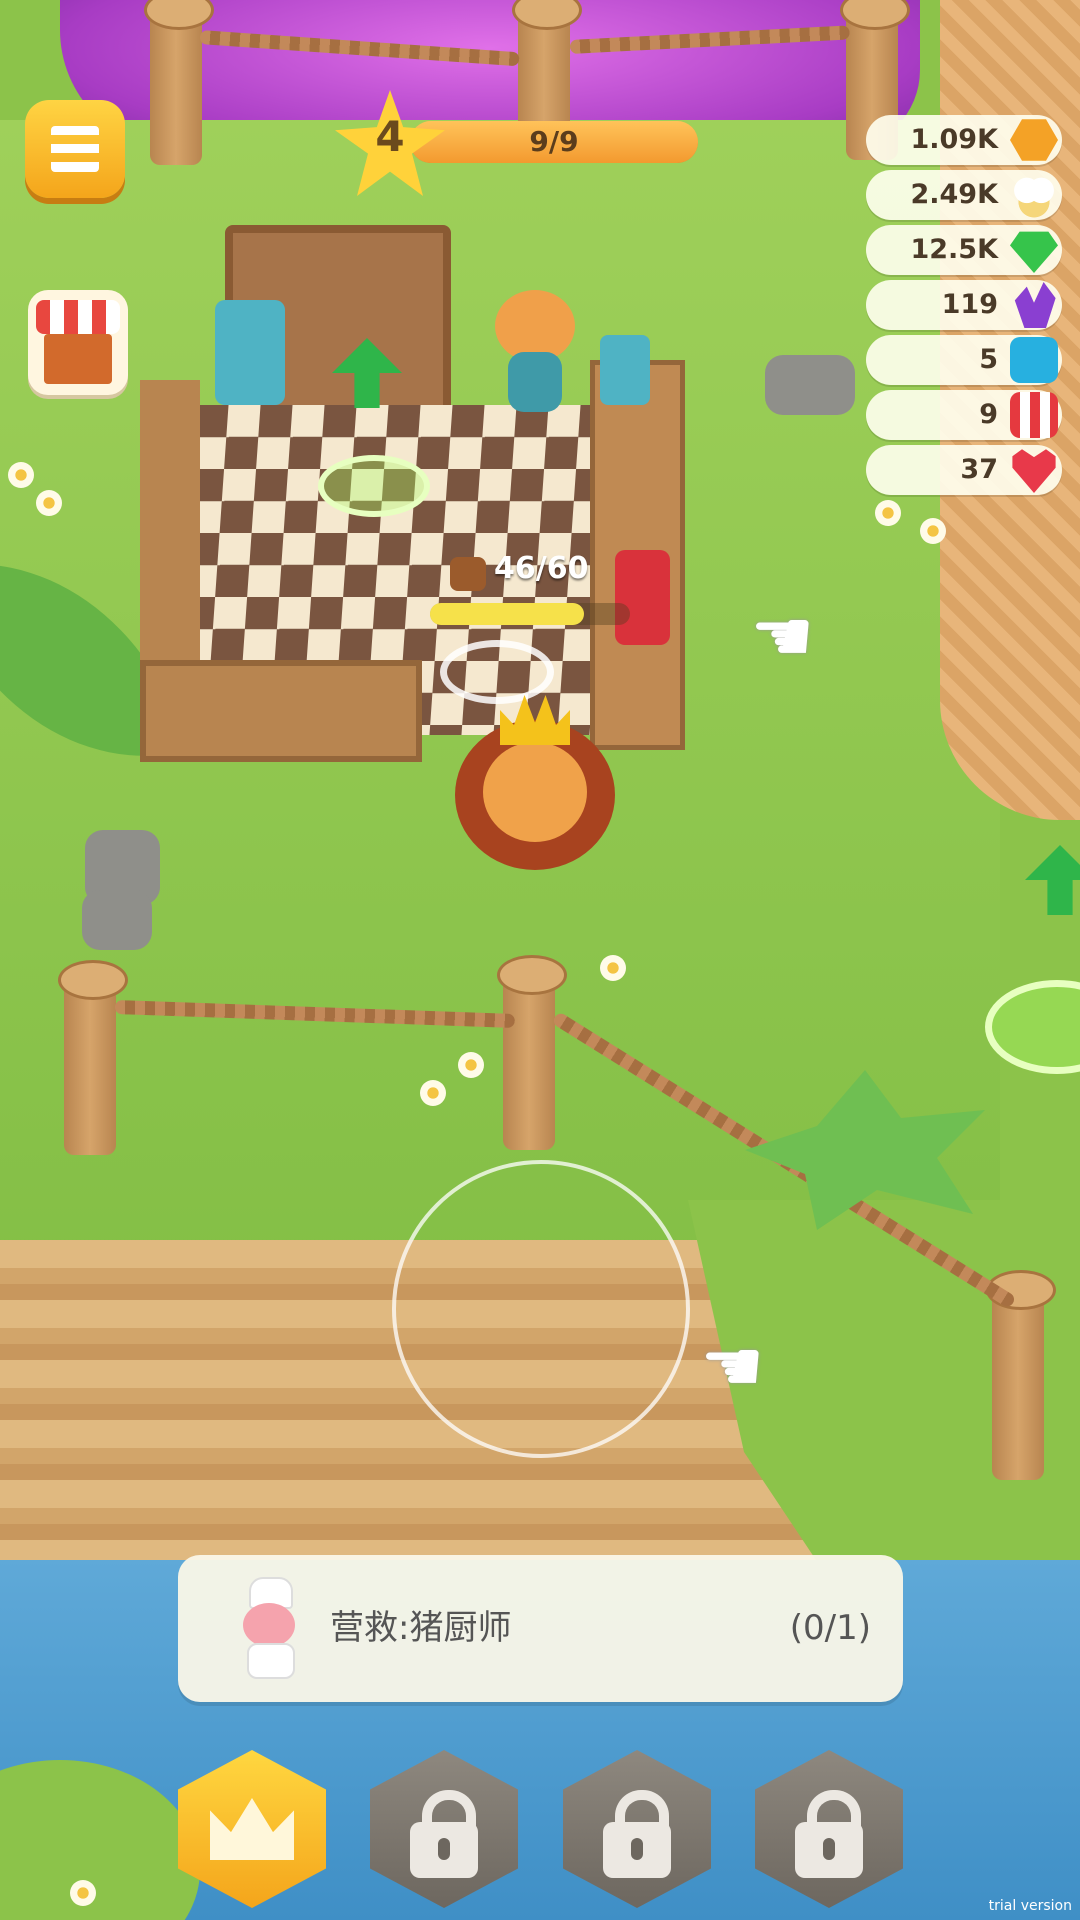  I want to click on resource-gems: 12.5K, so click(964, 250).